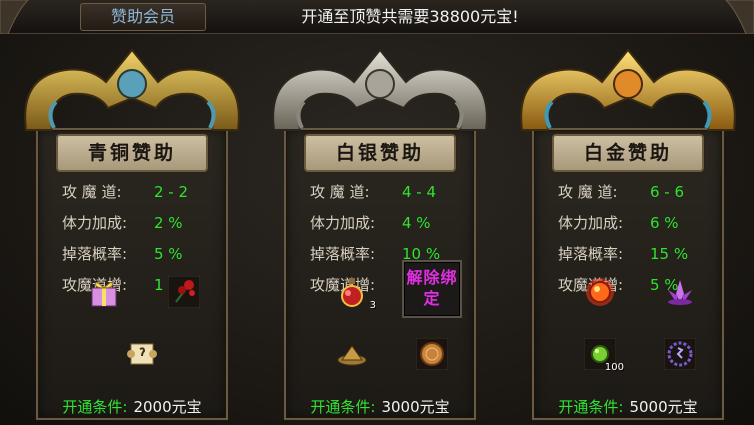  What do you see at coordinates (372, 305) in the screenshot?
I see `item-quantity: 3` at bounding box center [372, 305].